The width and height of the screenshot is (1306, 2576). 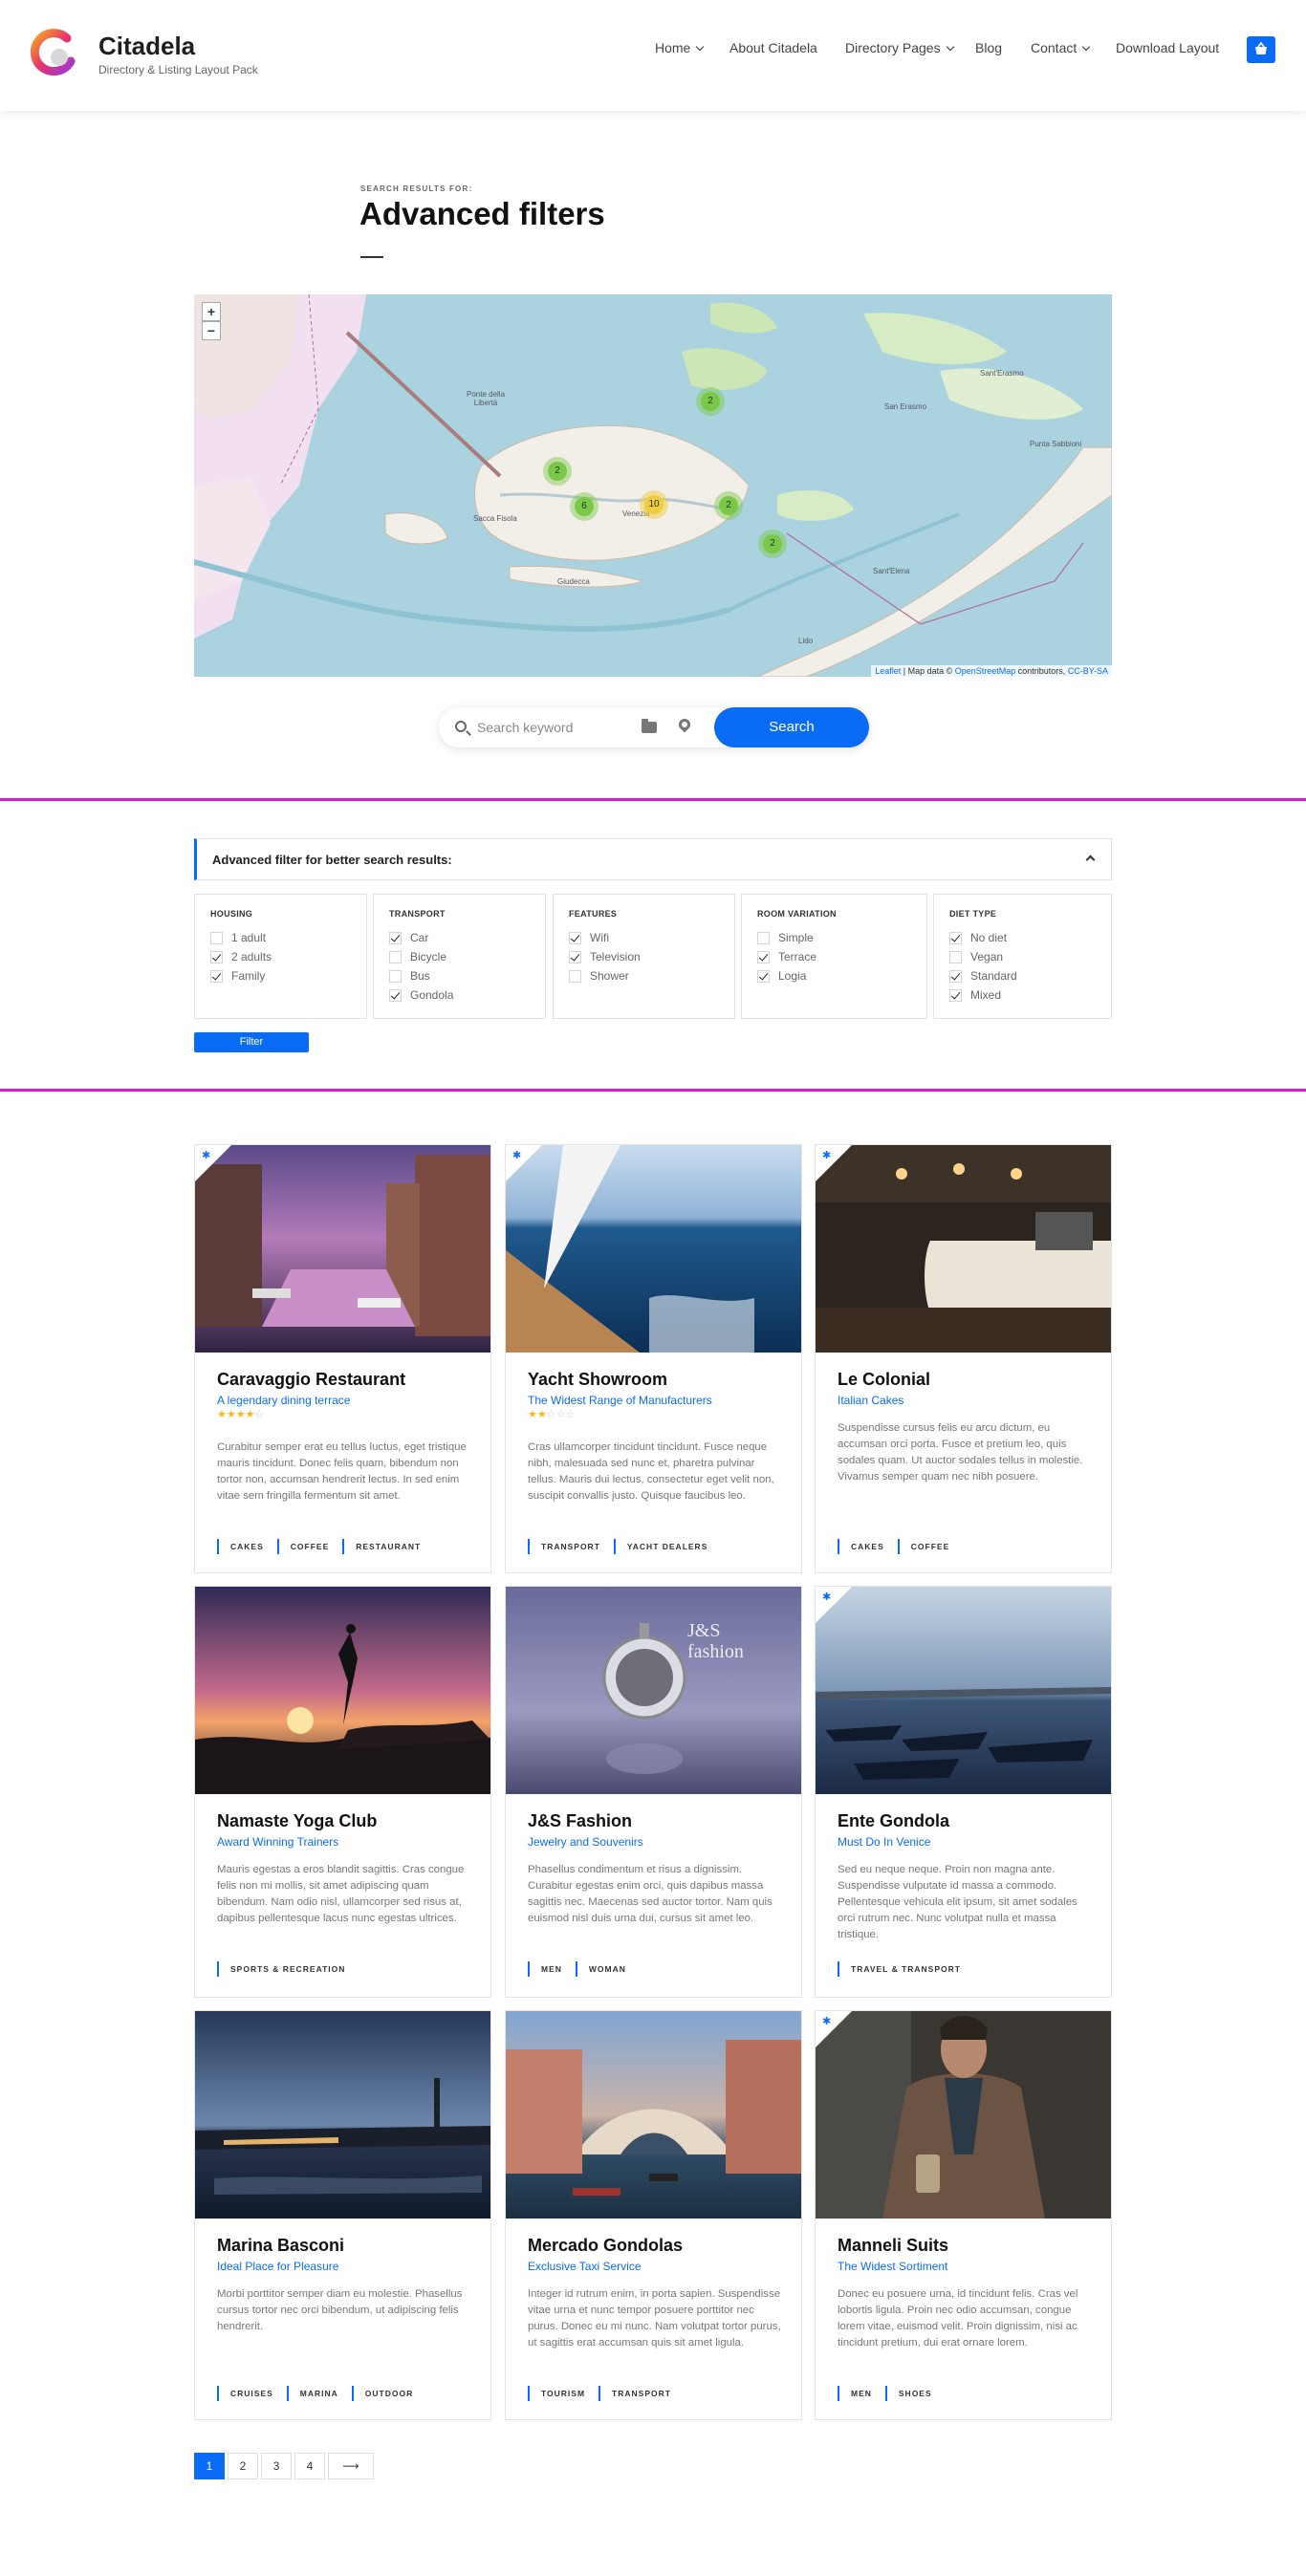 I want to click on listing-title: Mercado Gondolas, so click(x=605, y=2246).